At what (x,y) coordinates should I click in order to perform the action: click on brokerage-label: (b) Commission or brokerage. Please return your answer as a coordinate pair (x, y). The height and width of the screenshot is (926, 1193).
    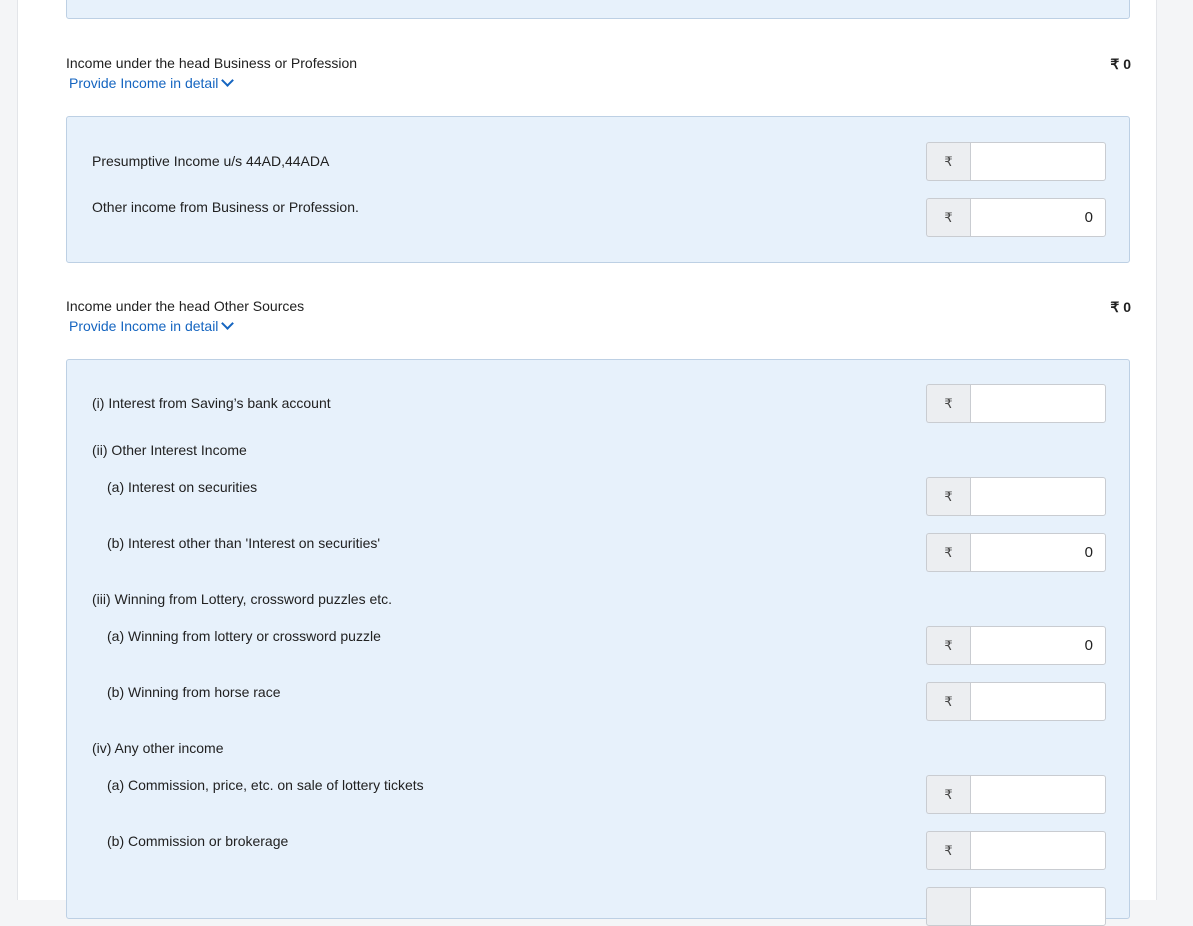
    Looking at the image, I should click on (198, 841).